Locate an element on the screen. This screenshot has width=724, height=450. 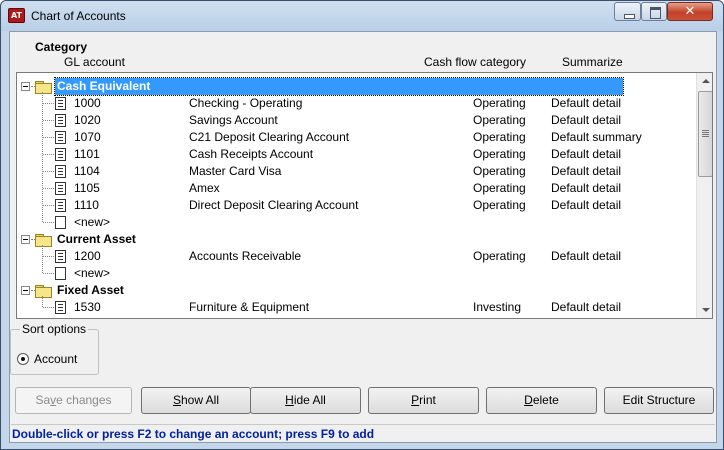
account-number: 1000 is located at coordinates (87, 103).